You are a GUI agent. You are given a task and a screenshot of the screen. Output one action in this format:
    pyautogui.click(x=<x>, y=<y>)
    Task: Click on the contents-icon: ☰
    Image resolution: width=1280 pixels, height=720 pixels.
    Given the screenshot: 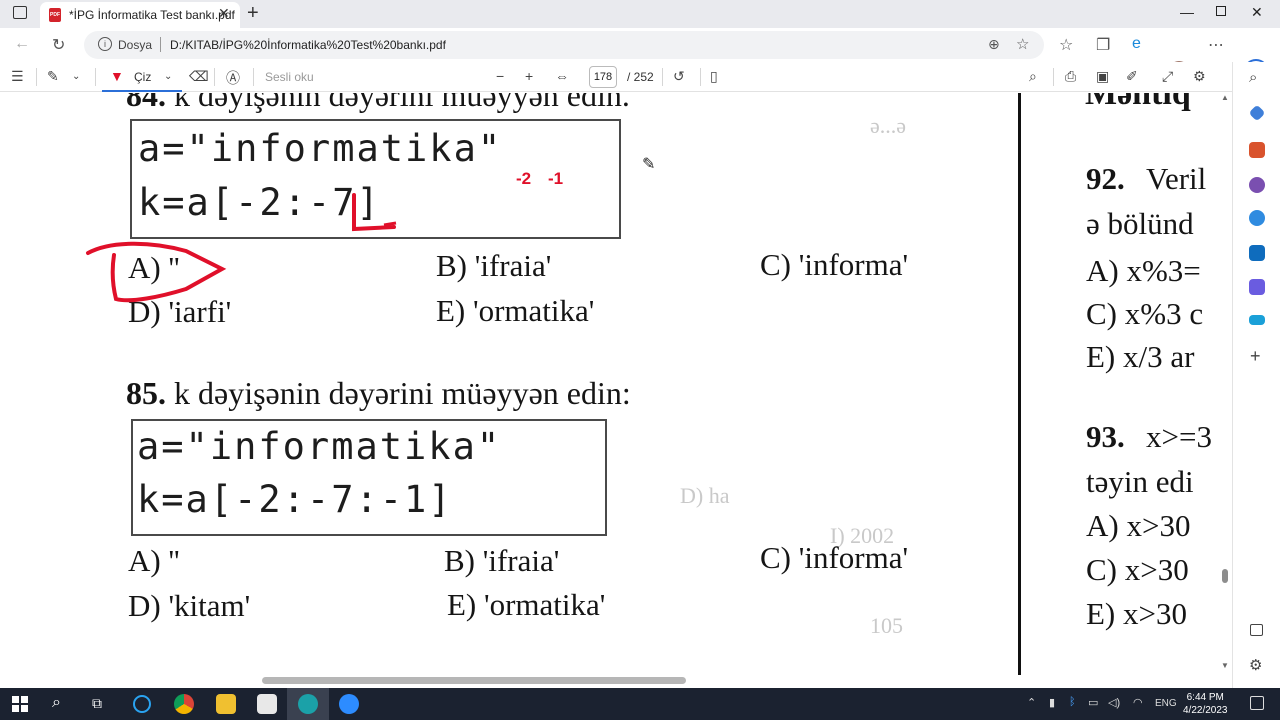 What is the action you would take?
    pyautogui.click(x=17, y=76)
    